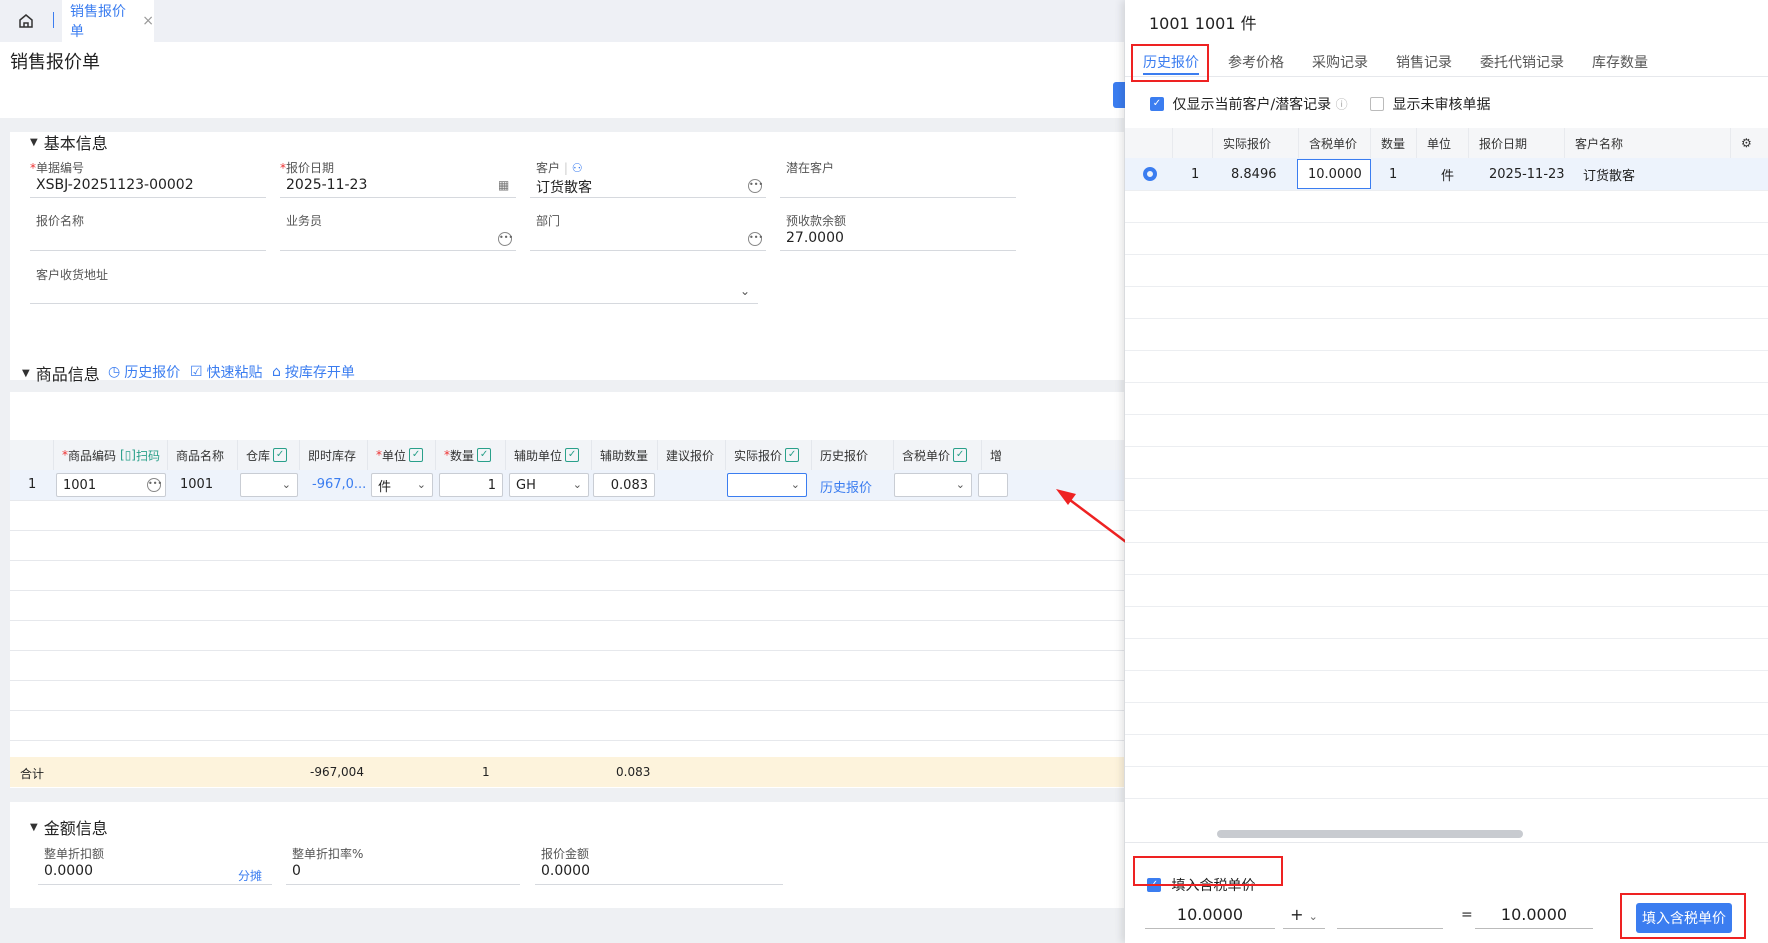 The height and width of the screenshot is (943, 1768). I want to click on tab-history-quote: 历史报价, so click(1171, 62).